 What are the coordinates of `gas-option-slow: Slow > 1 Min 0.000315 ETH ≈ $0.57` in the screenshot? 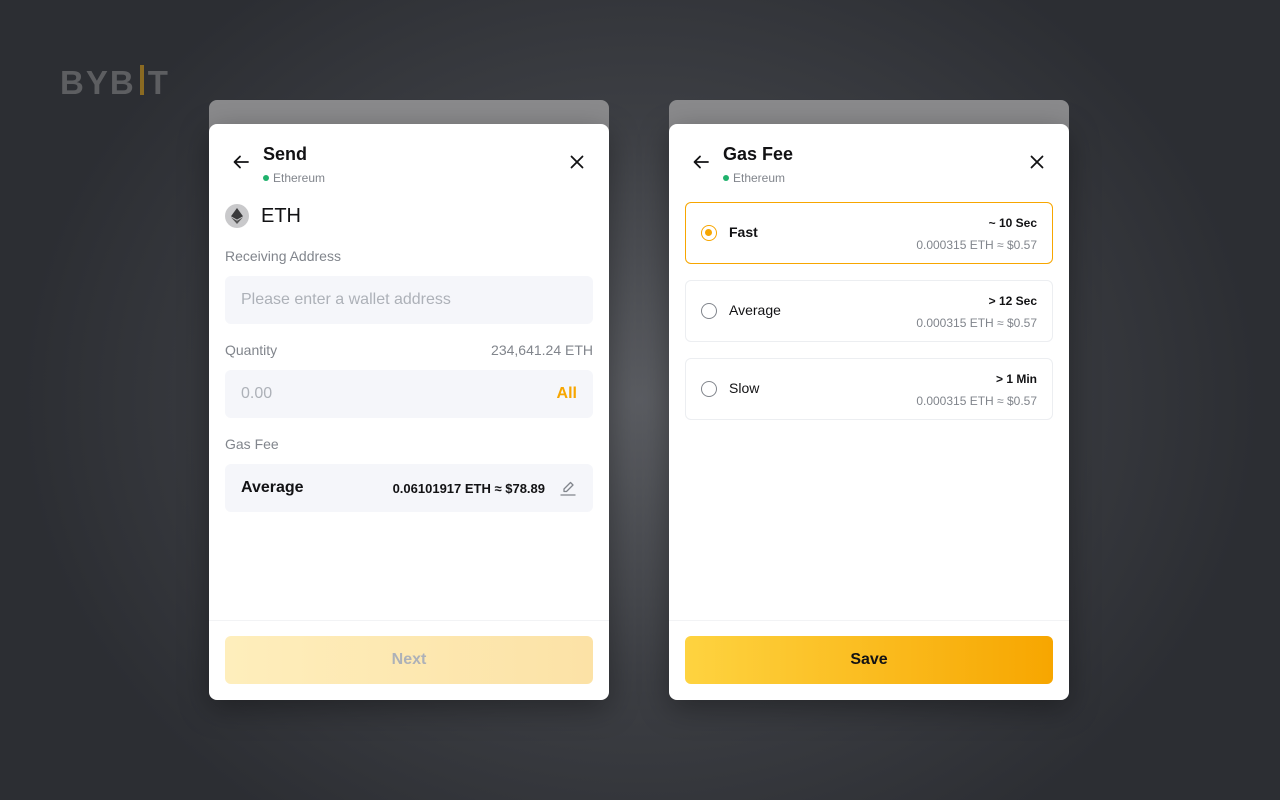 It's located at (869, 389).